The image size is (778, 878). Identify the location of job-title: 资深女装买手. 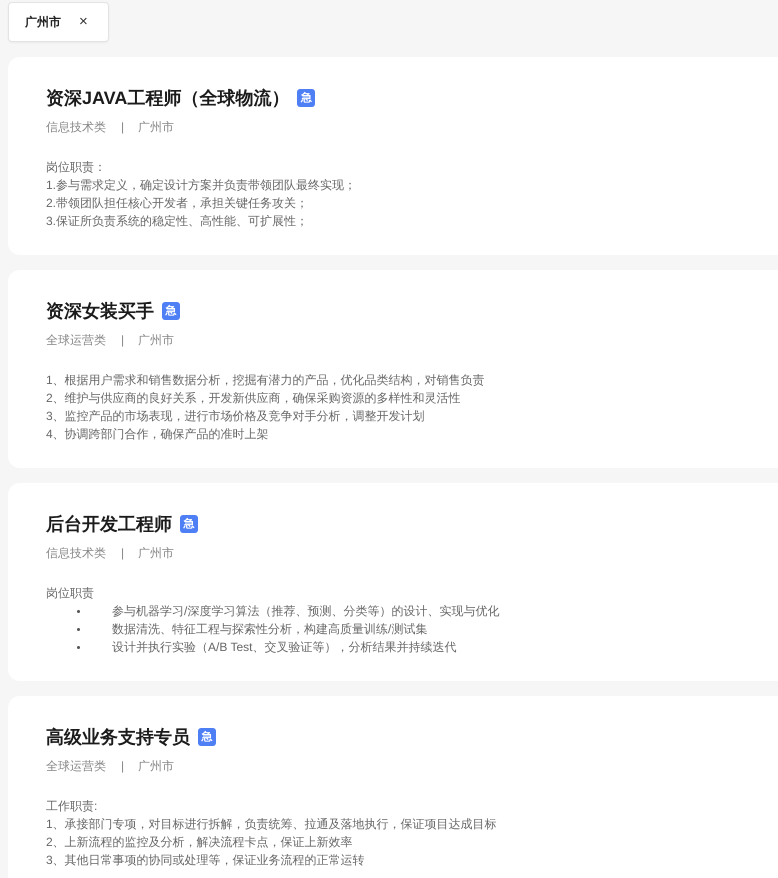
(100, 311).